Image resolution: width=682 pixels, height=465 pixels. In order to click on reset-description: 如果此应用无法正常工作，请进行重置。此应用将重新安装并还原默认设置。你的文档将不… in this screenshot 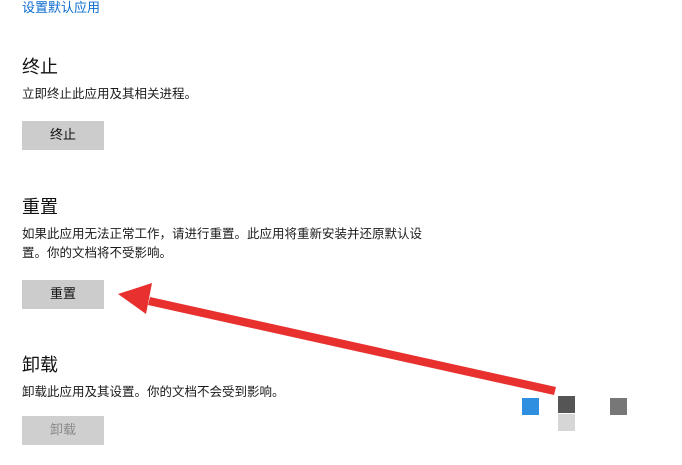, I will do `click(222, 243)`.